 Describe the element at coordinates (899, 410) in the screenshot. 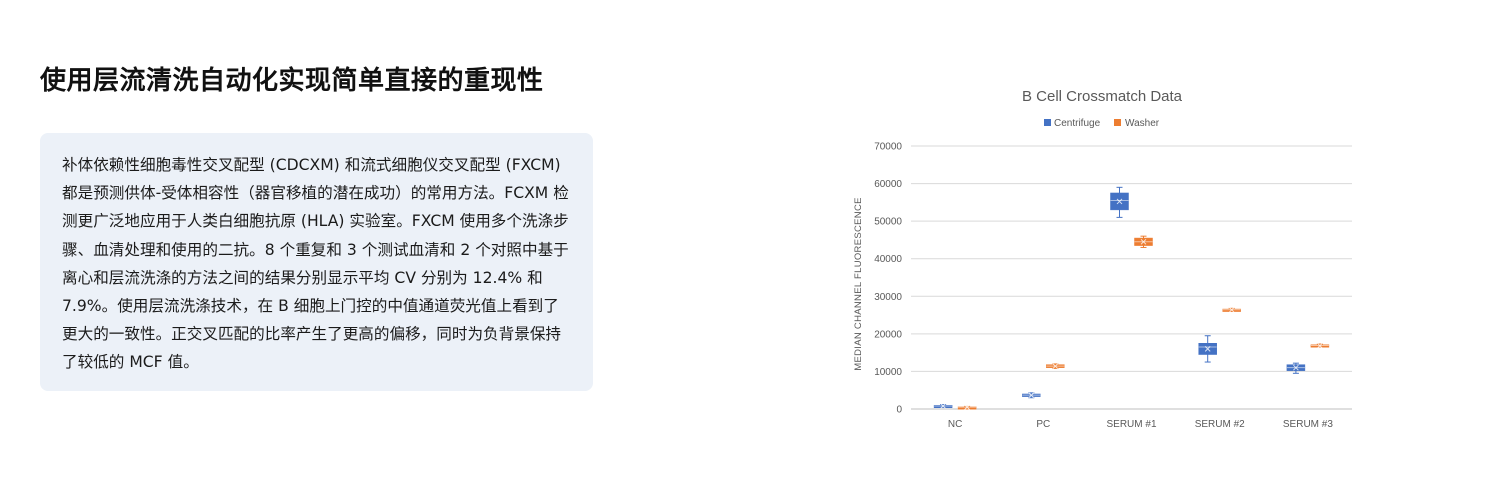

I see `y-tick-label: 0` at that location.